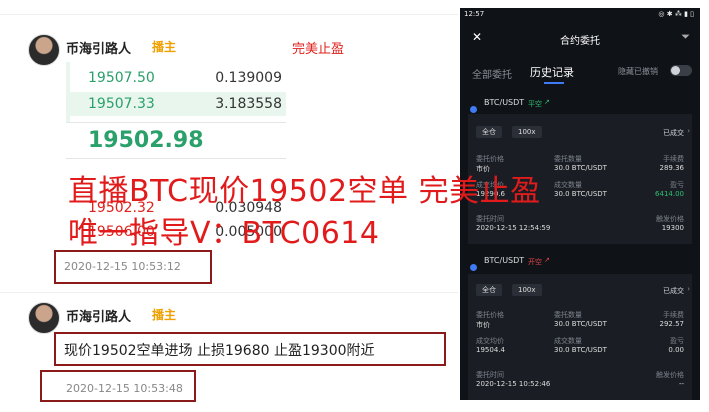 The height and width of the screenshot is (412, 709). What do you see at coordinates (535, 262) in the screenshot?
I see `order-direction-tag: 开空` at bounding box center [535, 262].